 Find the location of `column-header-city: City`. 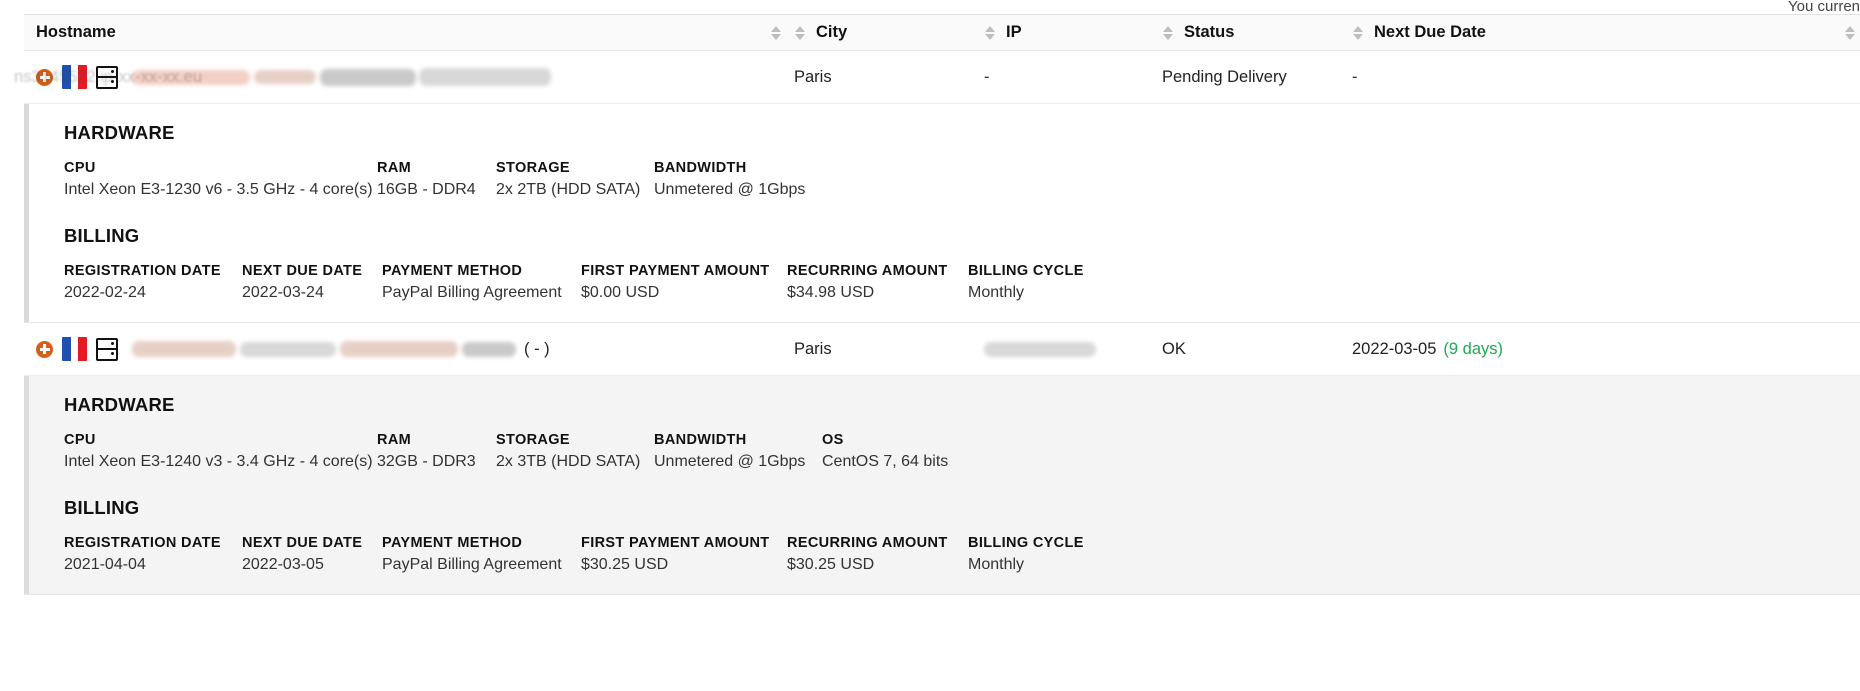

column-header-city: City is located at coordinates (889, 33).